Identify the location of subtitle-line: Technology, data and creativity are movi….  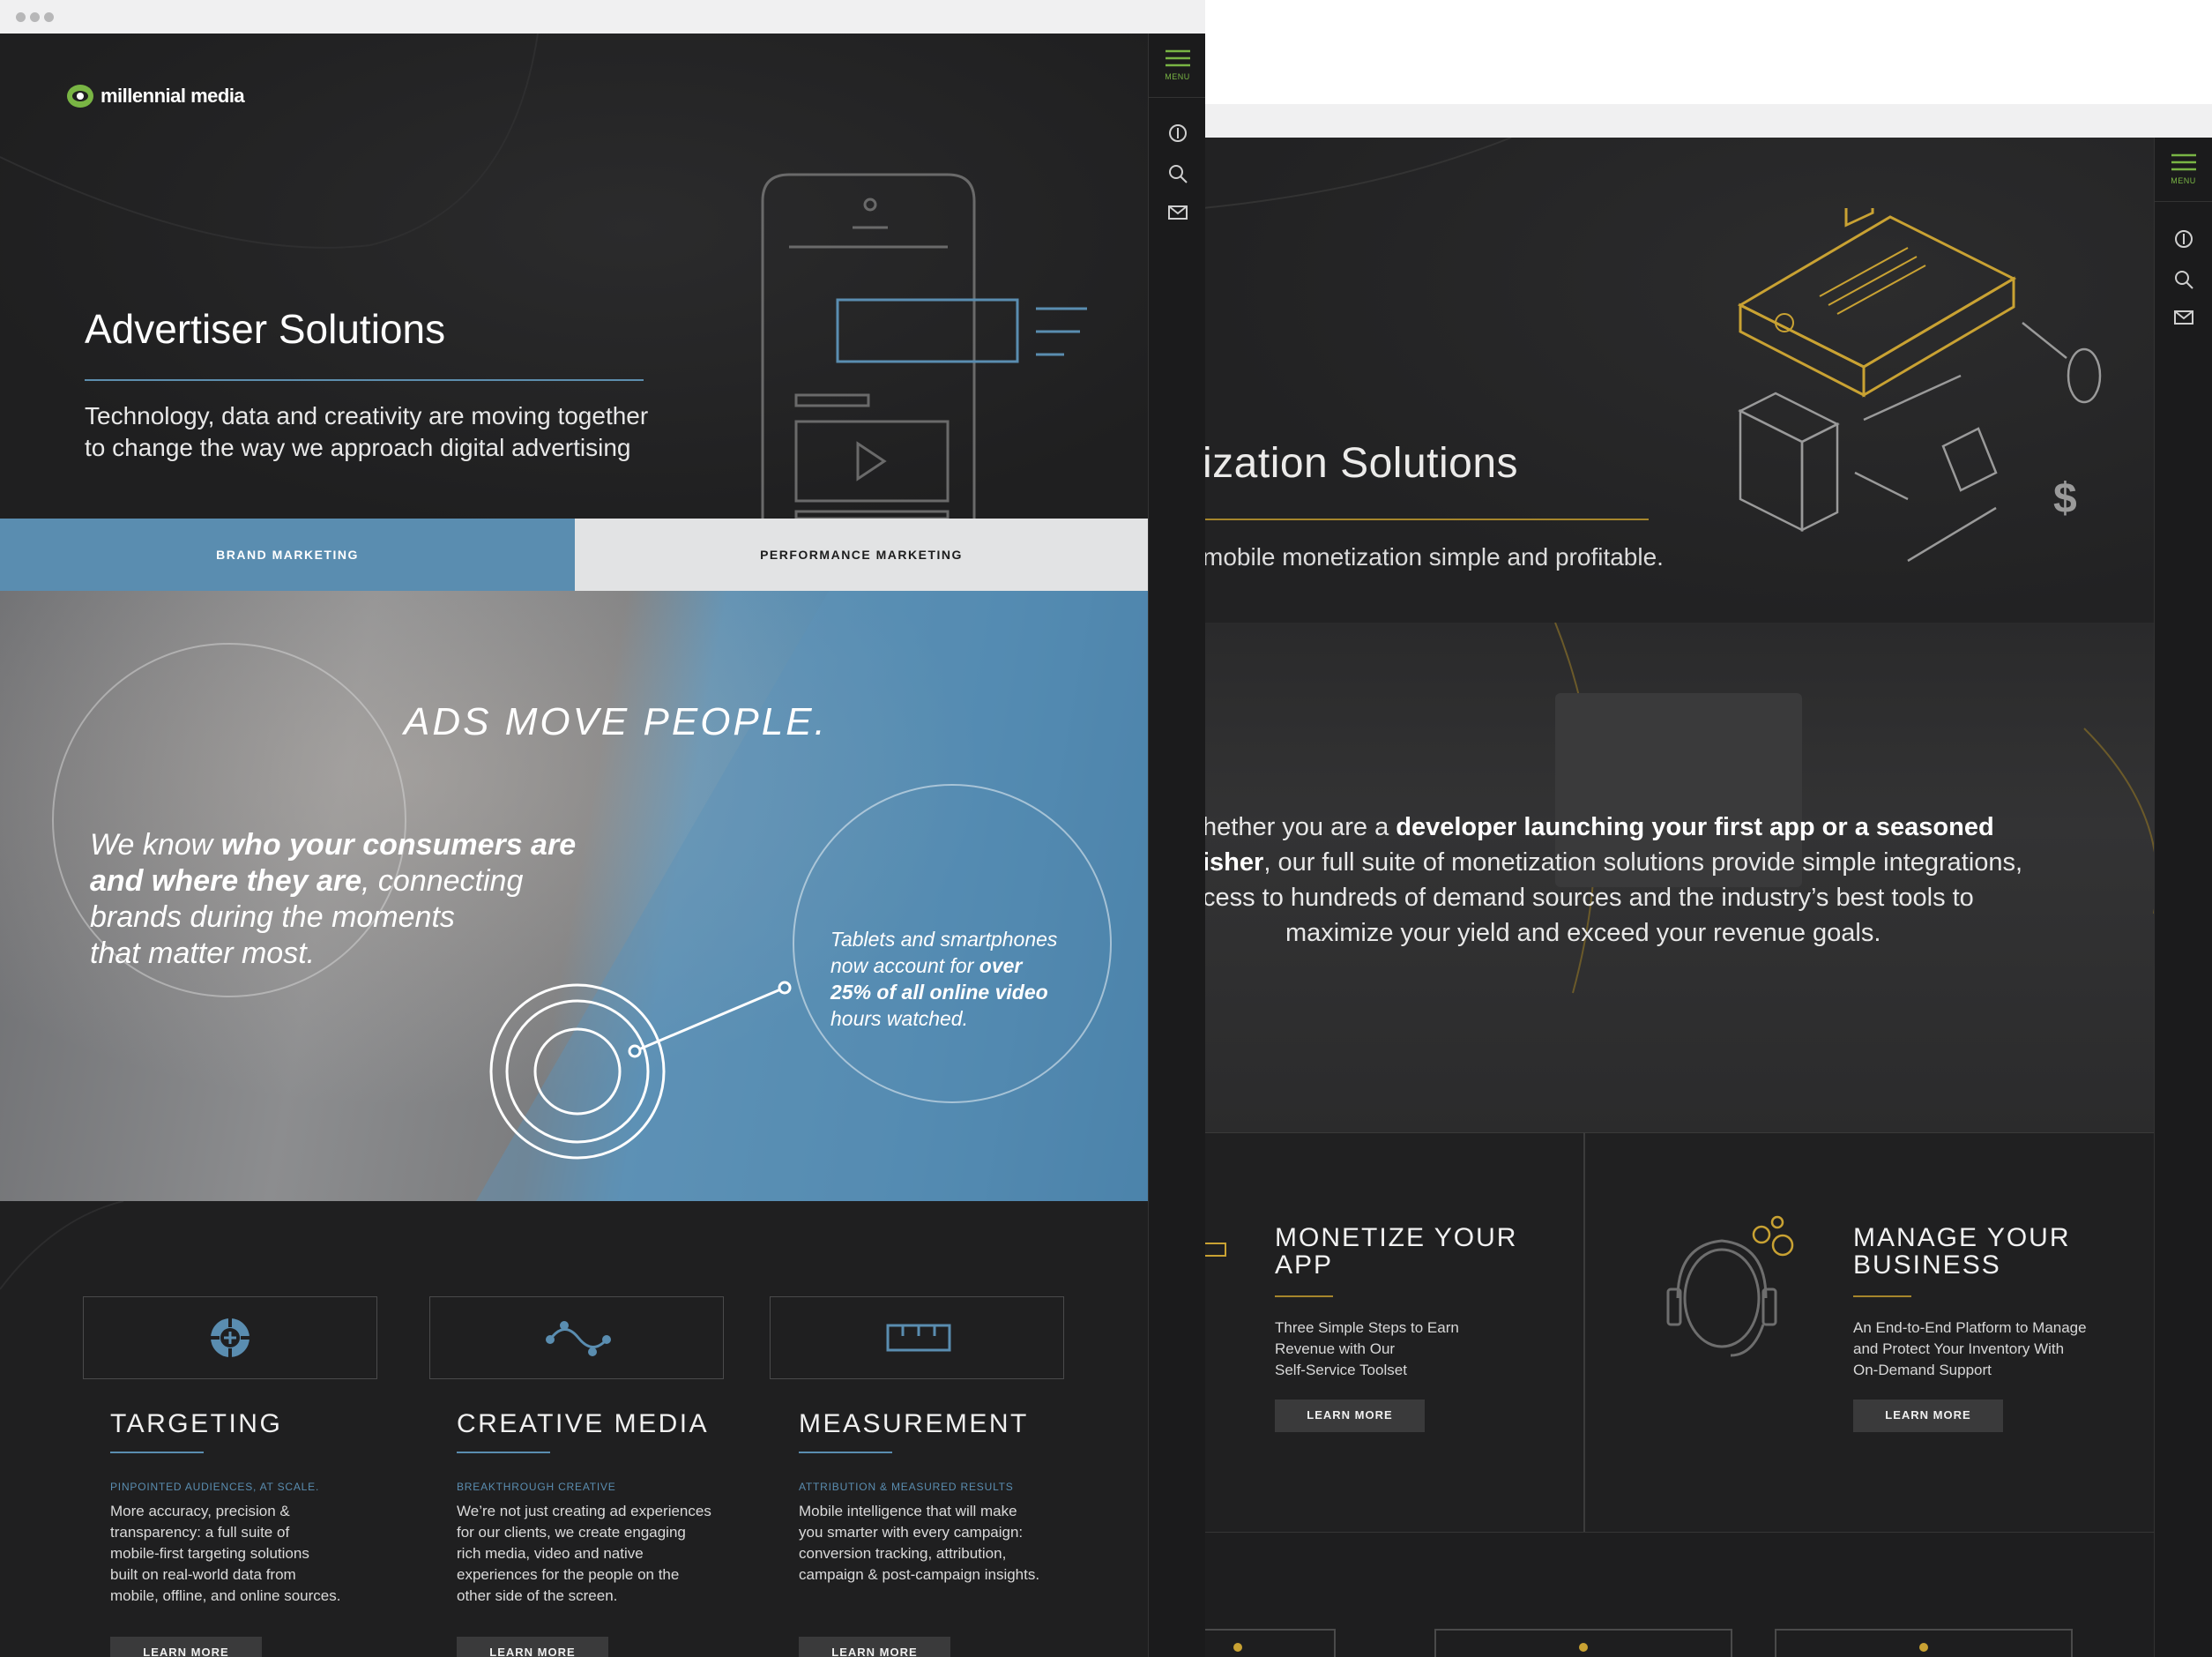
(367, 415).